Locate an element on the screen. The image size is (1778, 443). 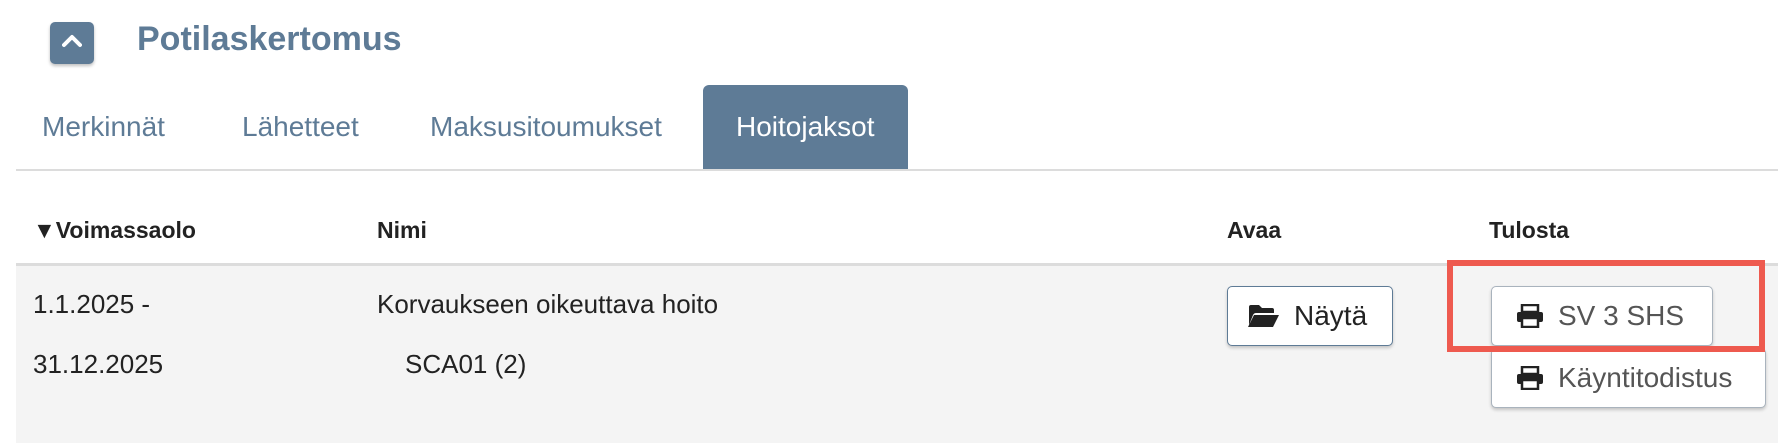
validity-start: 1.1.2025 - is located at coordinates (92, 304).